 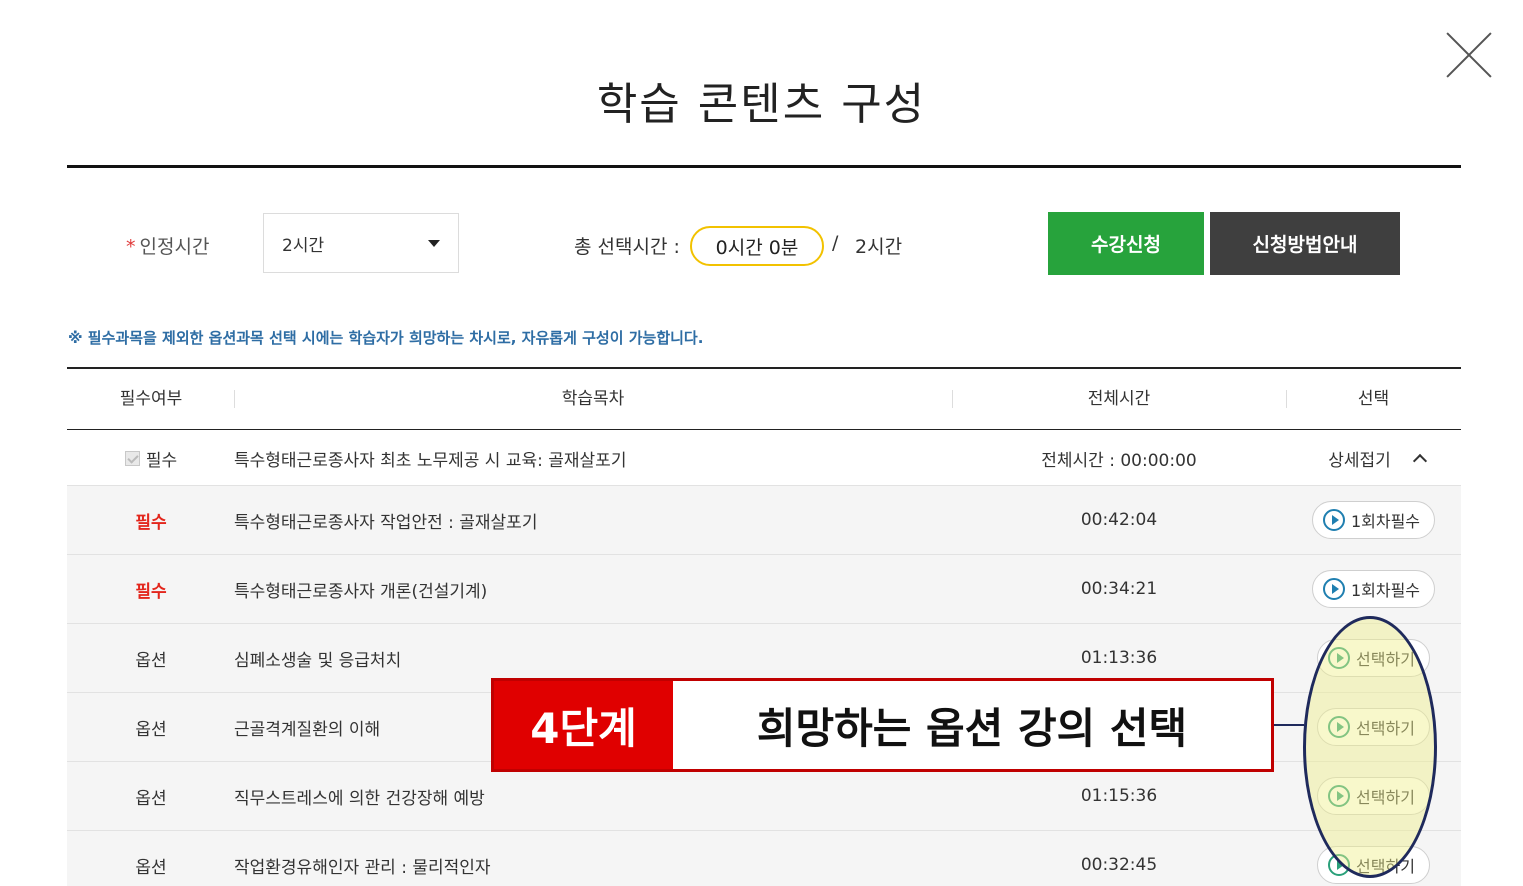 I want to click on row-title: 특수형태근로종사자 개론(건설기계), so click(x=361, y=591).